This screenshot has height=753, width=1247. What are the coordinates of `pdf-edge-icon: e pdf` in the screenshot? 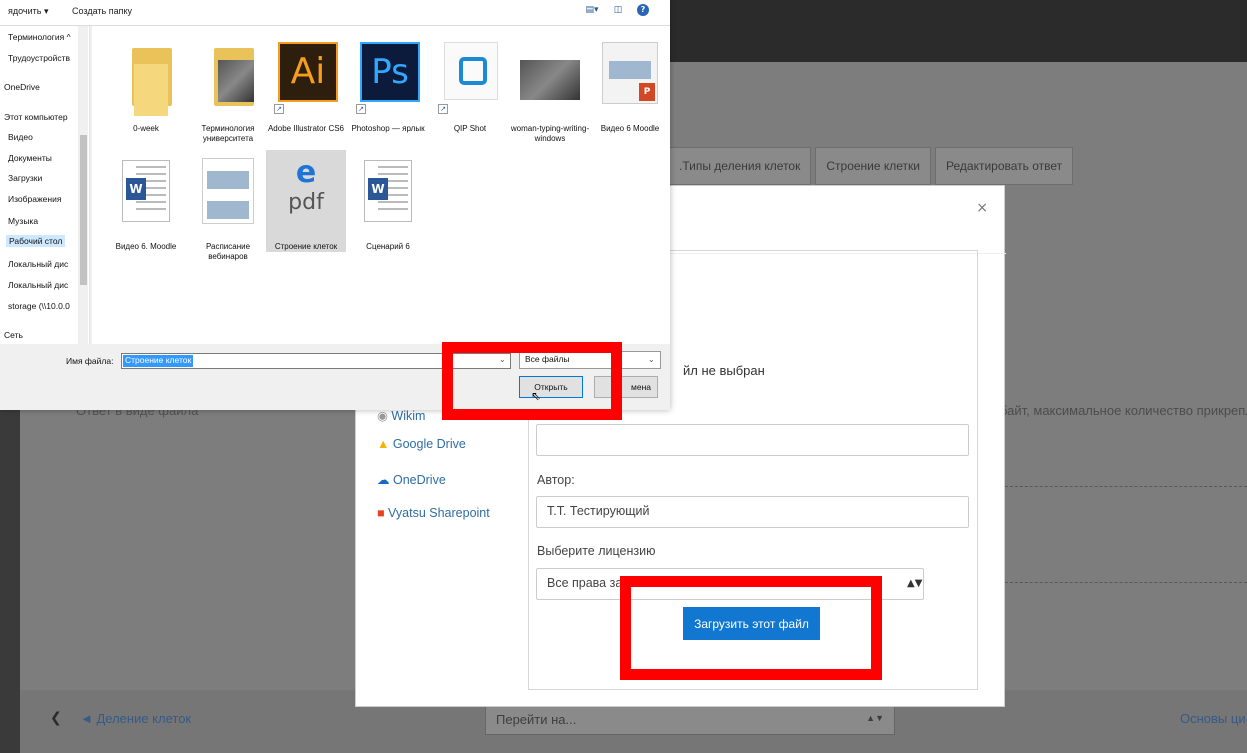 It's located at (306, 185).